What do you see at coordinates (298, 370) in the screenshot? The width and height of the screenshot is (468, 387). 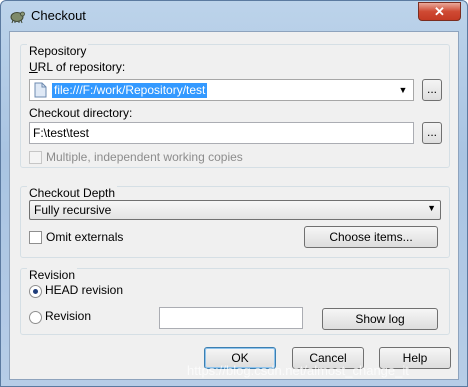 I see `watermark: https://blog.csdn.net/almost_change_it` at bounding box center [298, 370].